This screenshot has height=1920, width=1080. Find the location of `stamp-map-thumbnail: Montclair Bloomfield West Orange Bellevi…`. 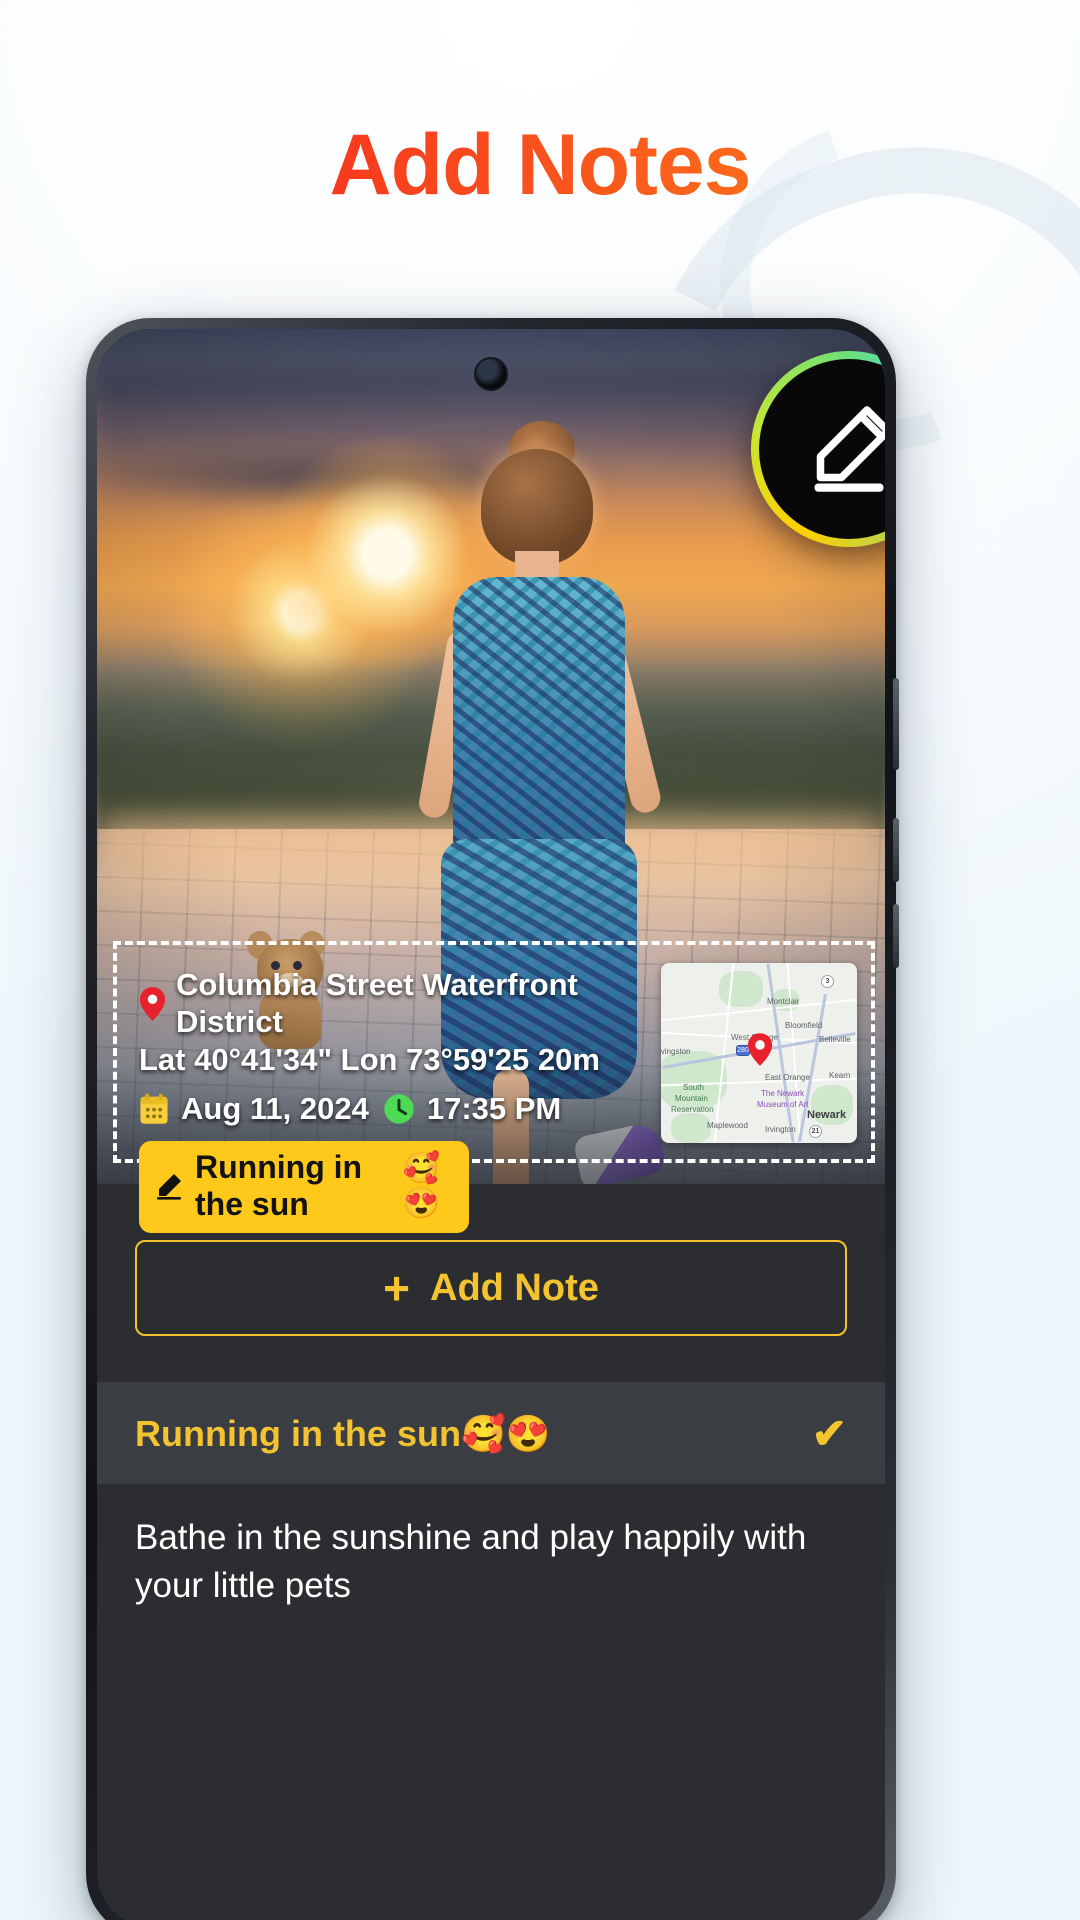

stamp-map-thumbnail: Montclair Bloomfield West Orange Bellevi… is located at coordinates (759, 1053).